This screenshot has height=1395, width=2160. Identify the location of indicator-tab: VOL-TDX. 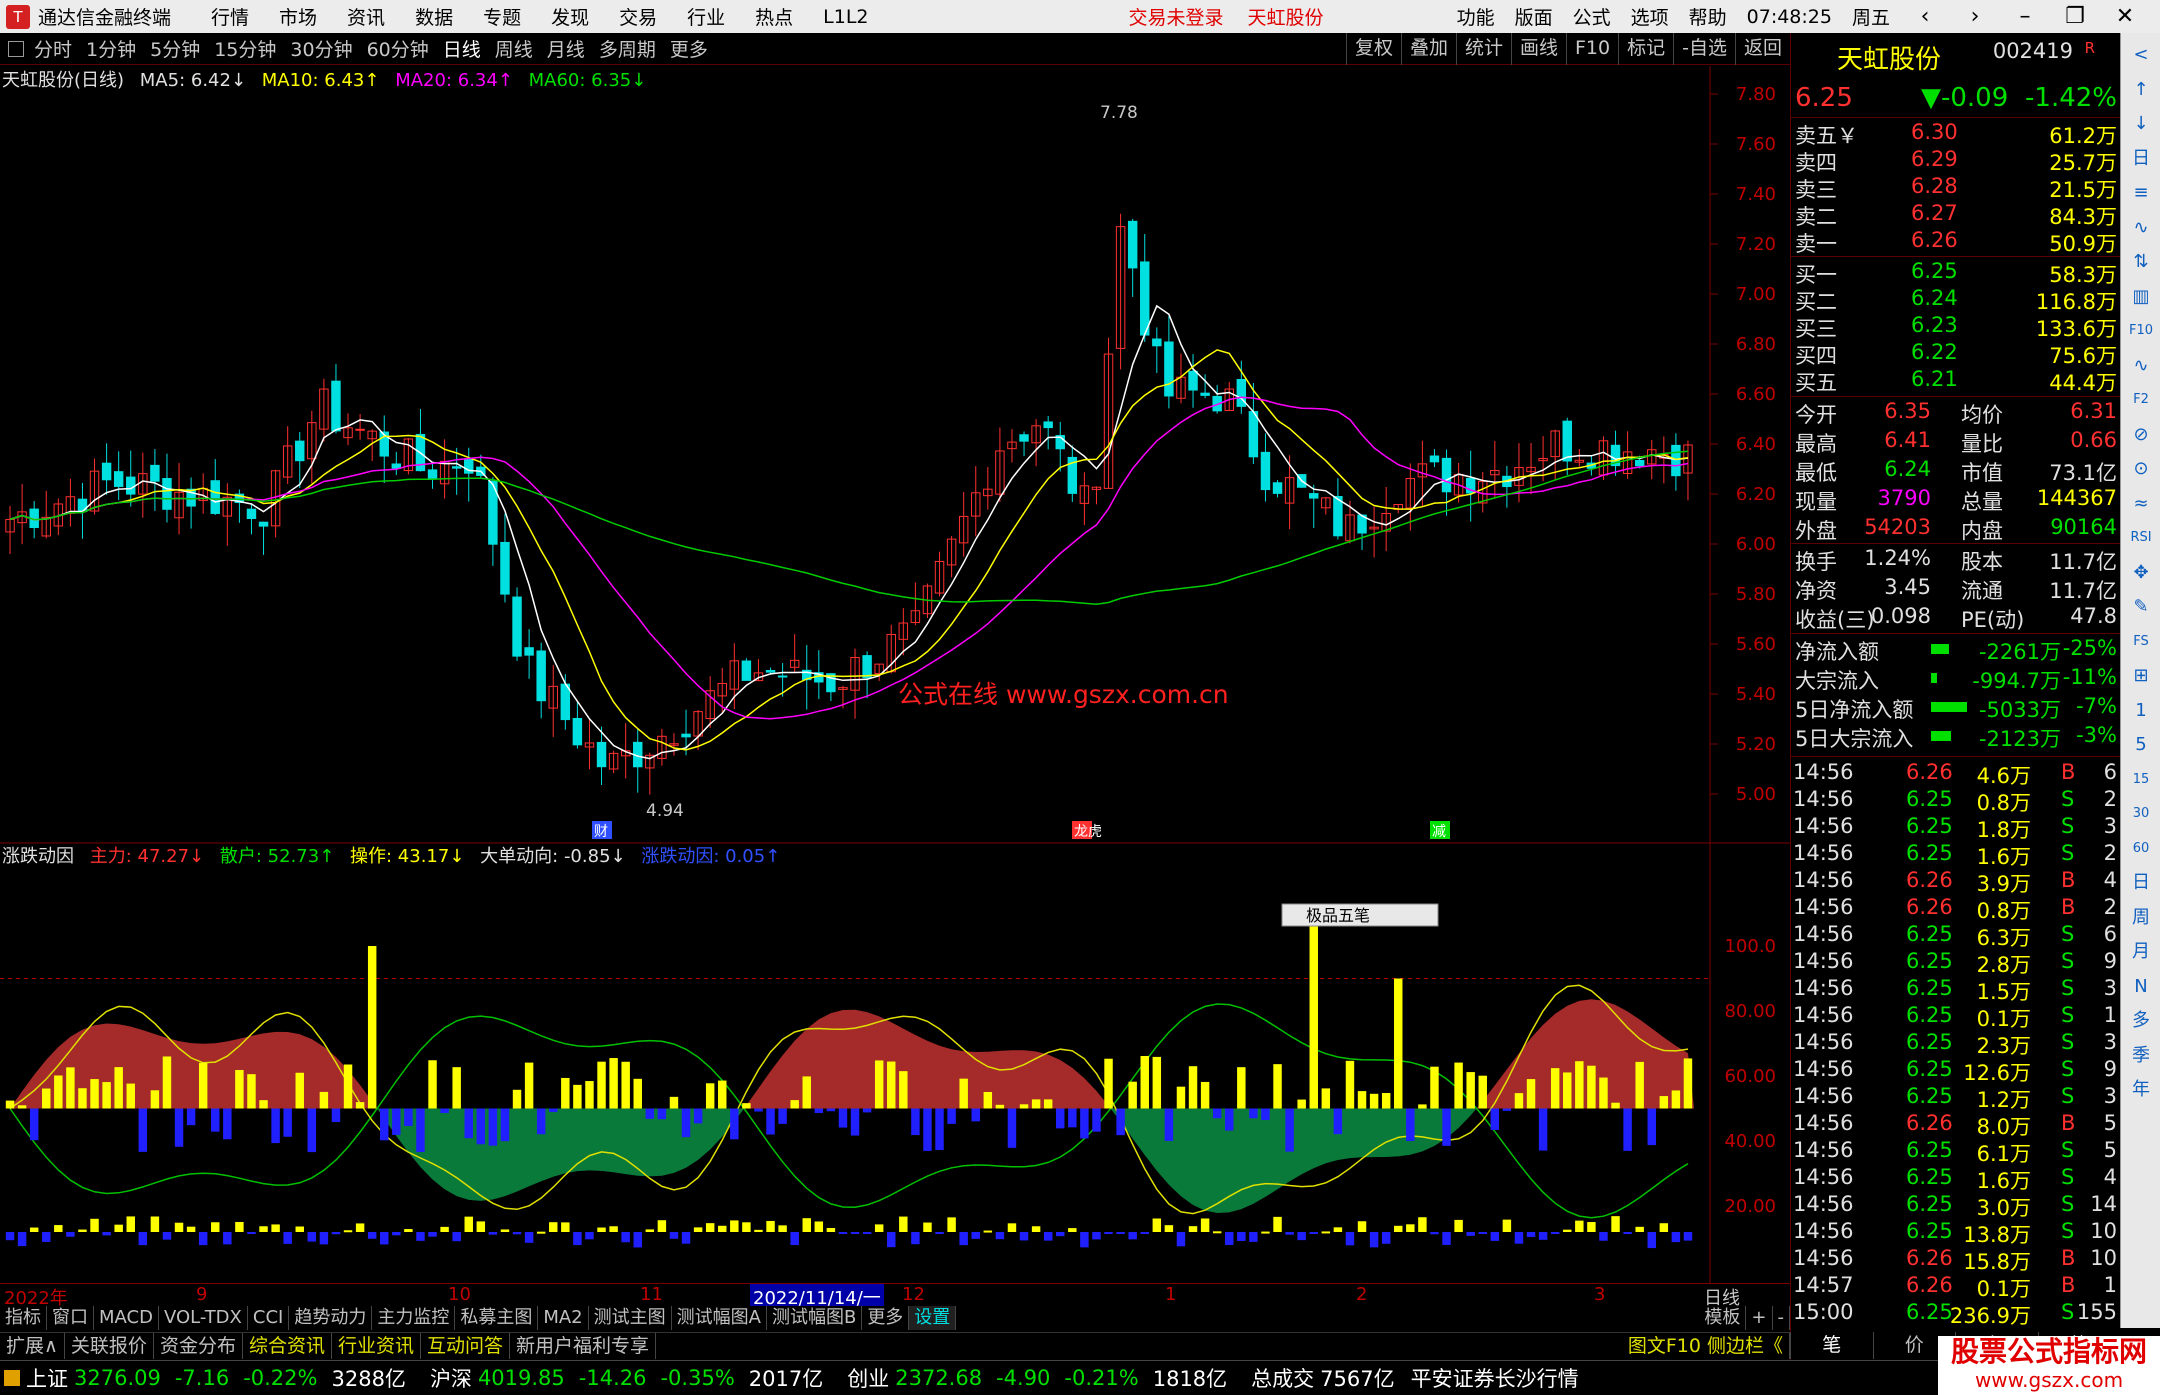
(203, 1318).